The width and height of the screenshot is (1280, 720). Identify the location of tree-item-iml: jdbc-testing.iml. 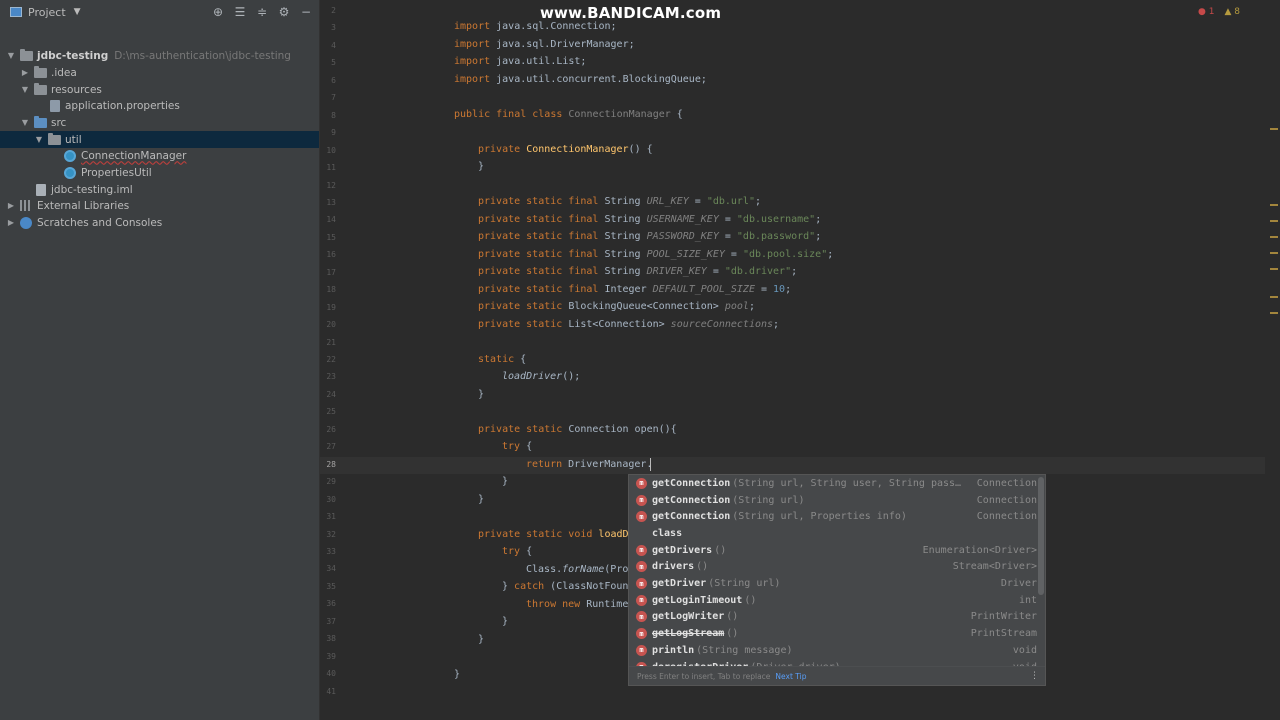
(159, 189).